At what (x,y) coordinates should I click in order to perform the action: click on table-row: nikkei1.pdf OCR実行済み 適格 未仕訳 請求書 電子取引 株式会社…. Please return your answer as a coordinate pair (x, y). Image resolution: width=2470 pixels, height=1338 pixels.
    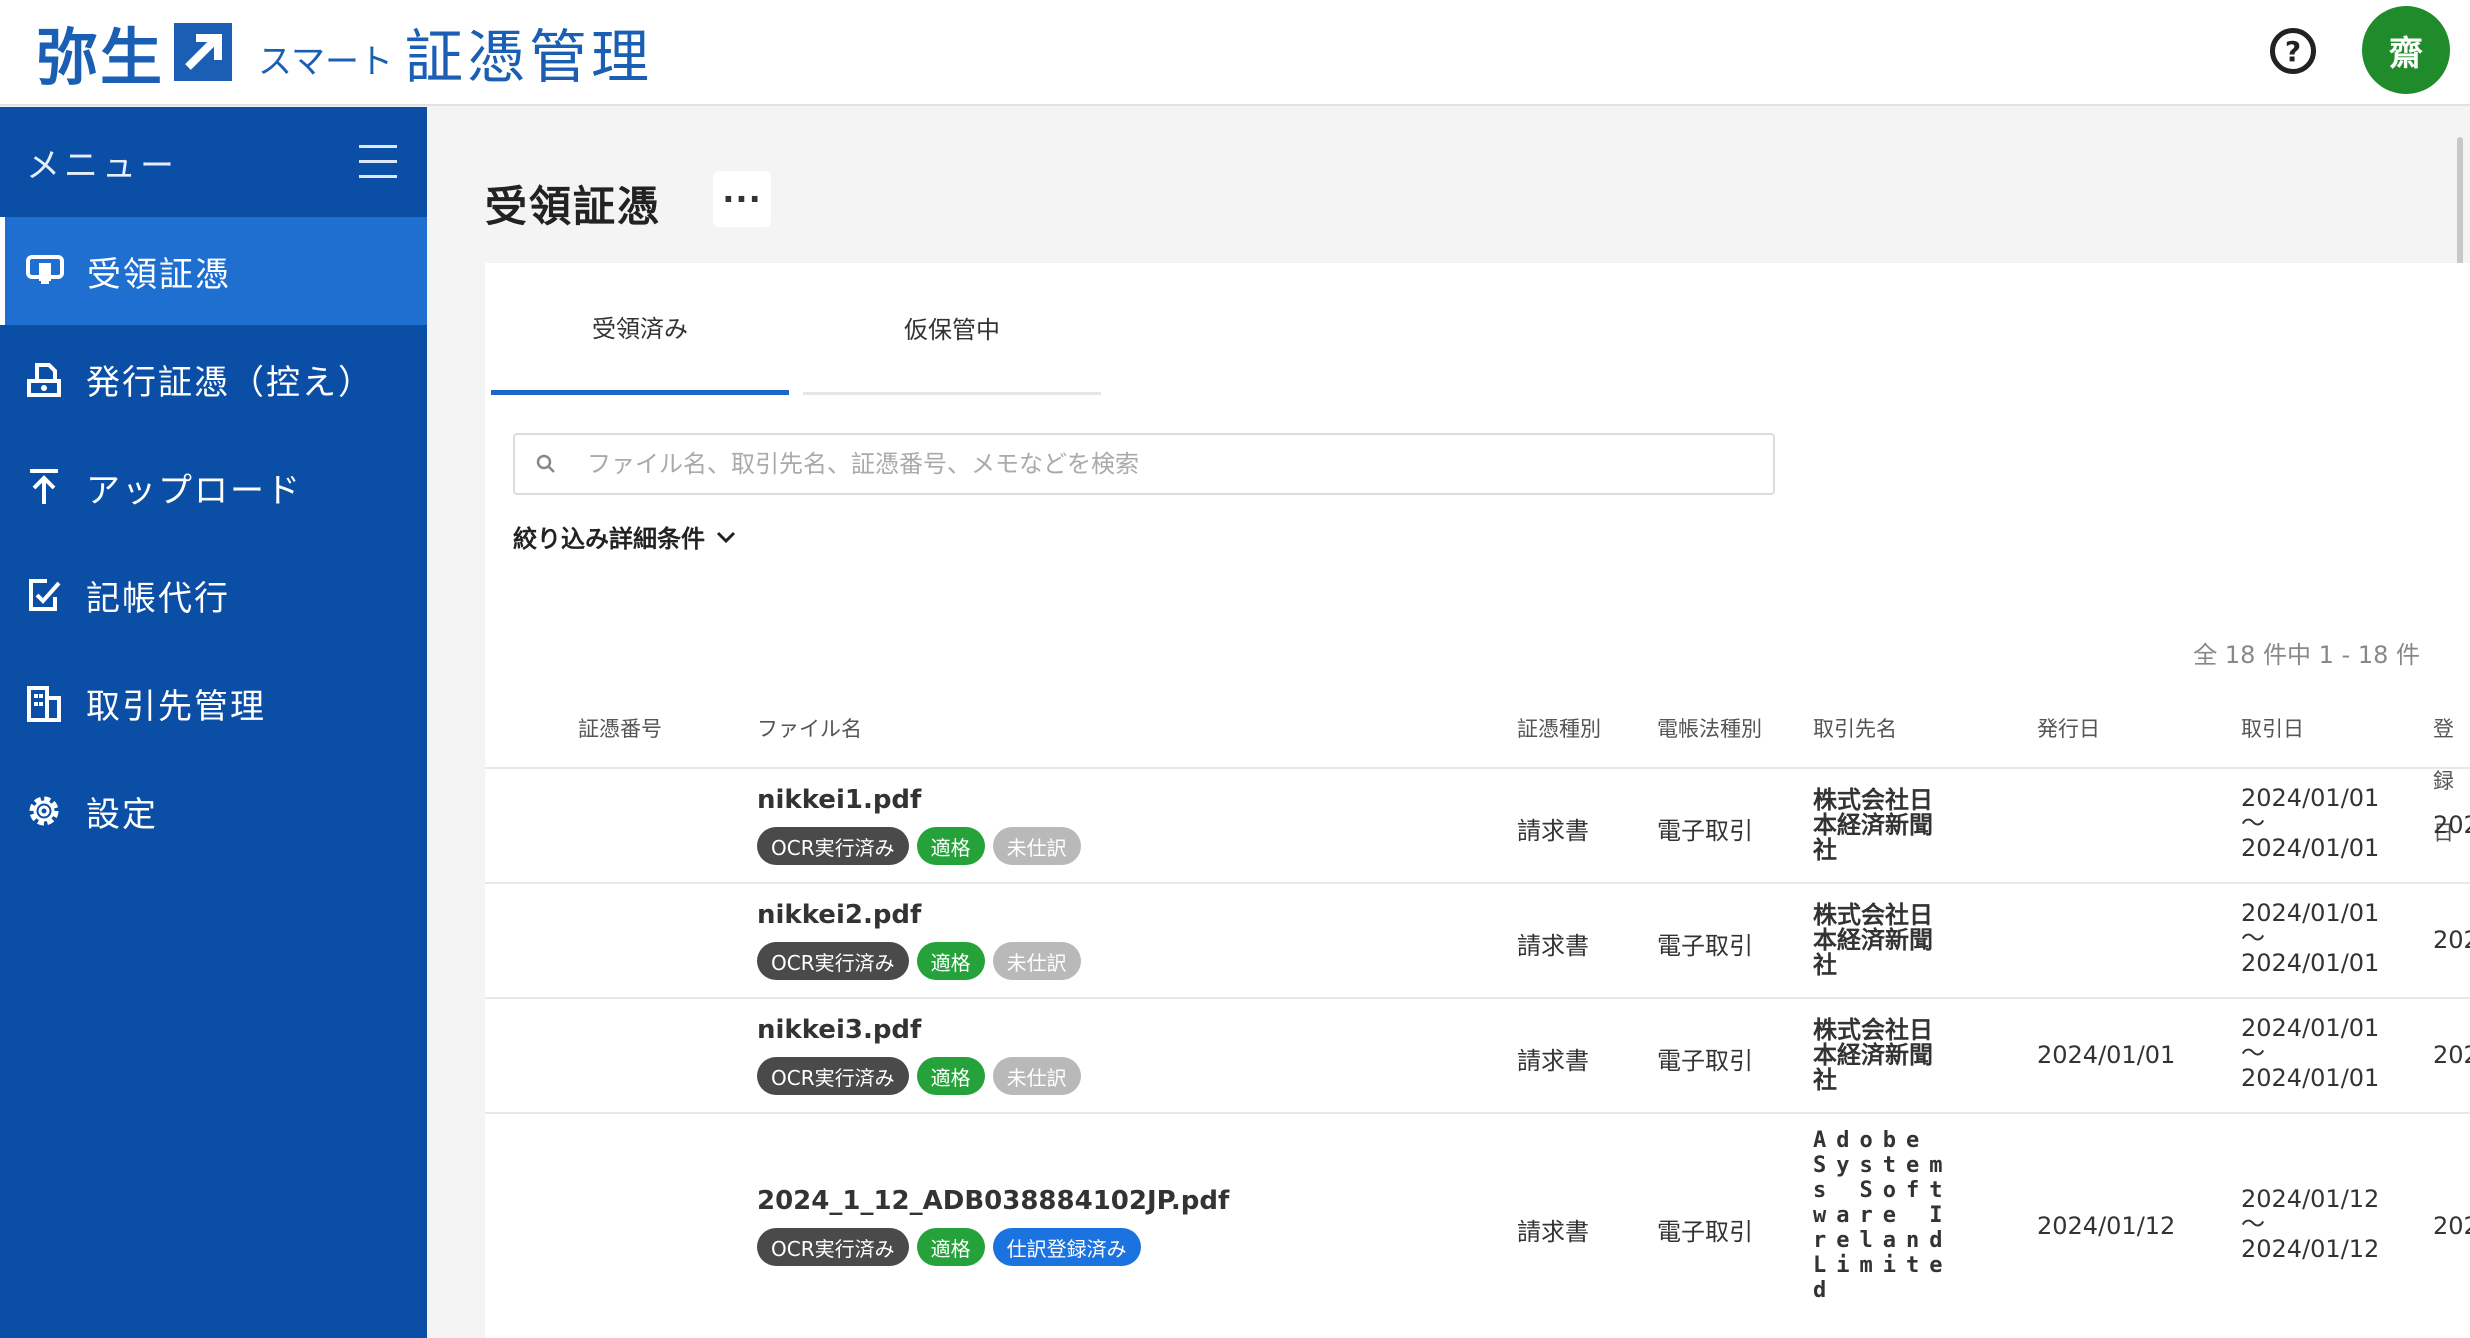
    Looking at the image, I should click on (1477, 826).